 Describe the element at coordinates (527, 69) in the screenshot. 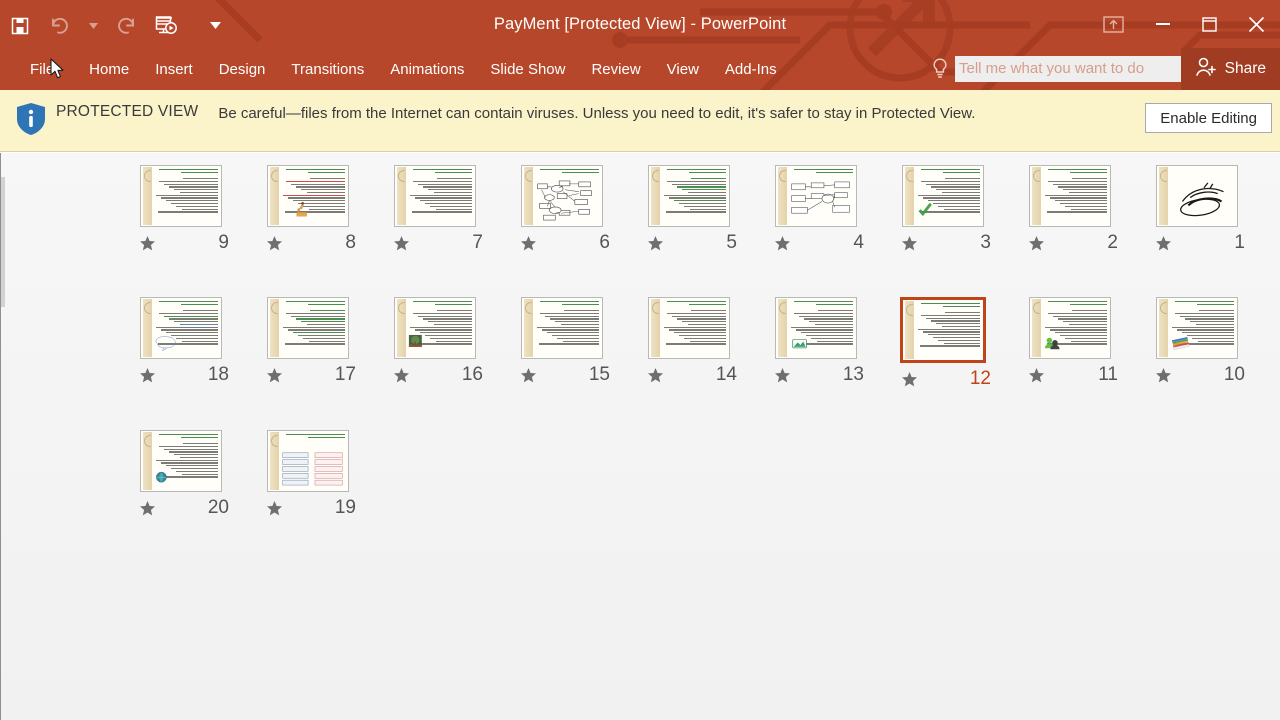

I see `tab-slide-show: Slide Show` at that location.